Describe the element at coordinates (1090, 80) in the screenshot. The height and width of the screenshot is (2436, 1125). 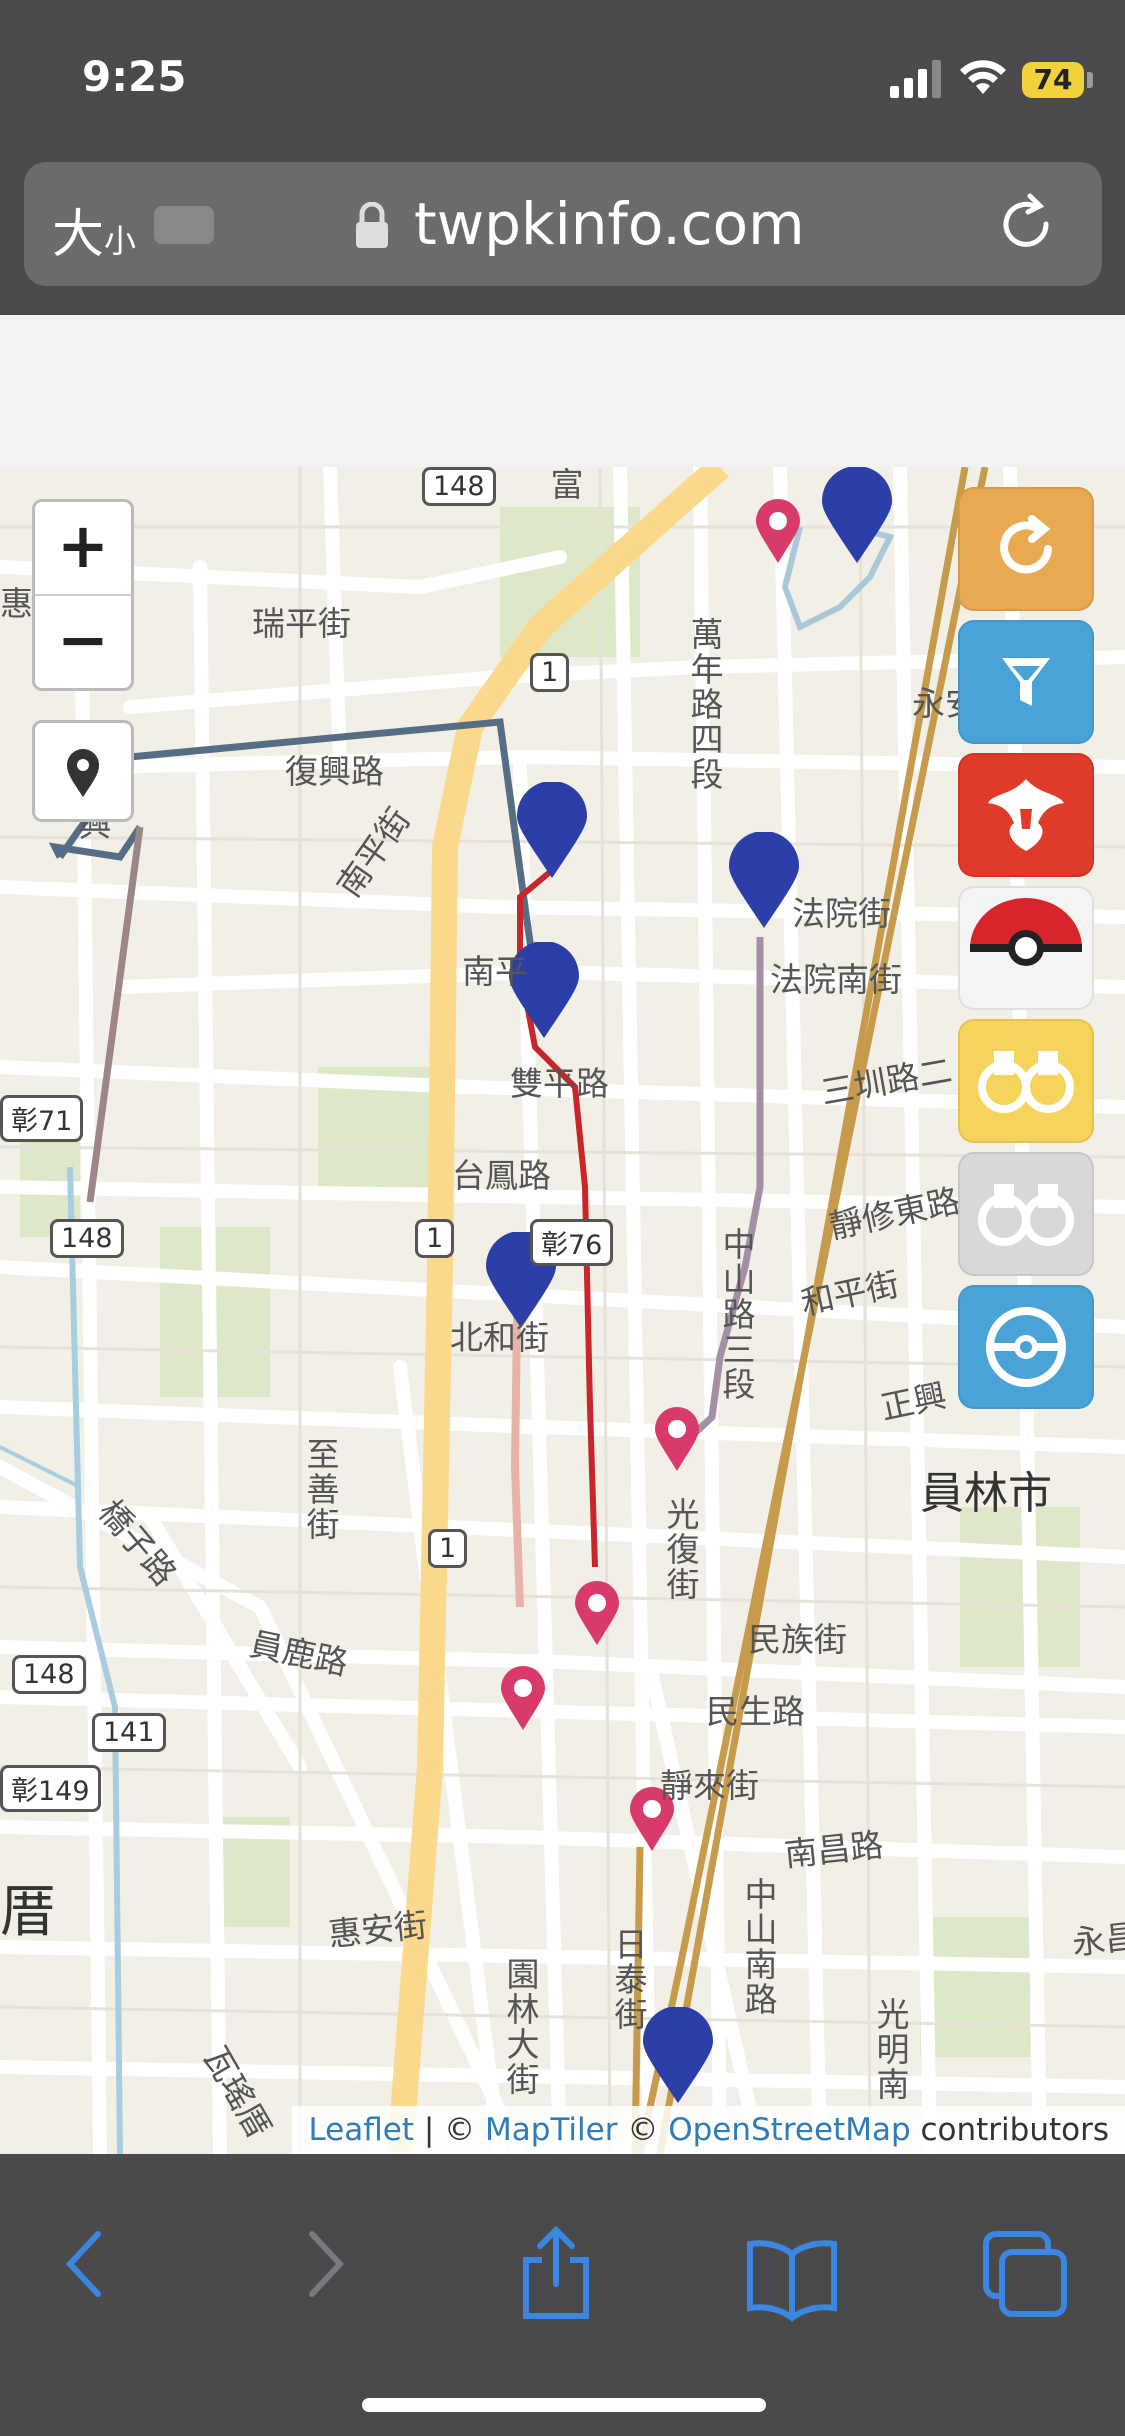
I see `battery-tip` at that location.